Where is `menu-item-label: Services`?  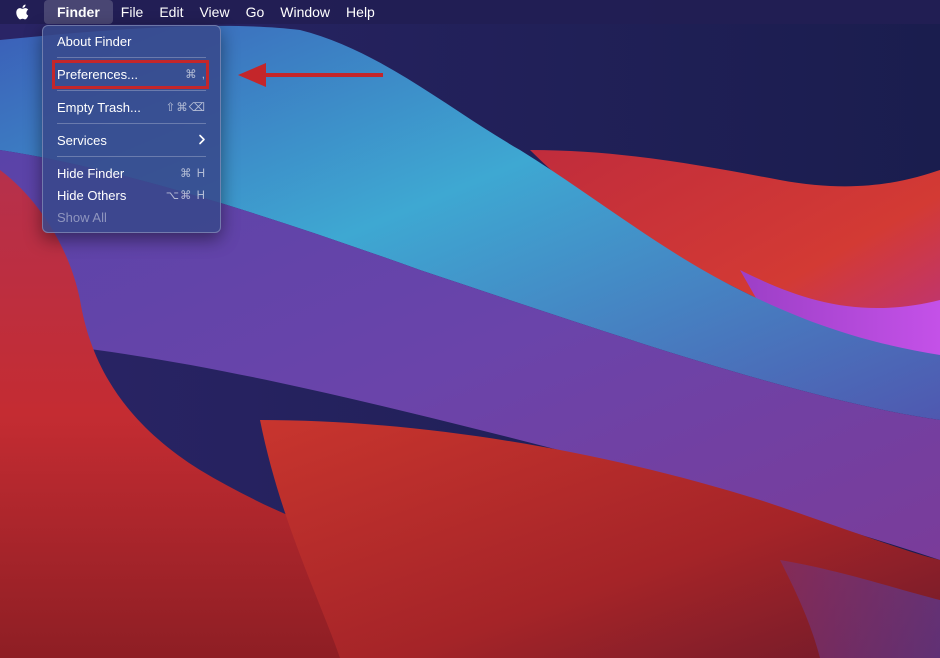 menu-item-label: Services is located at coordinates (82, 140).